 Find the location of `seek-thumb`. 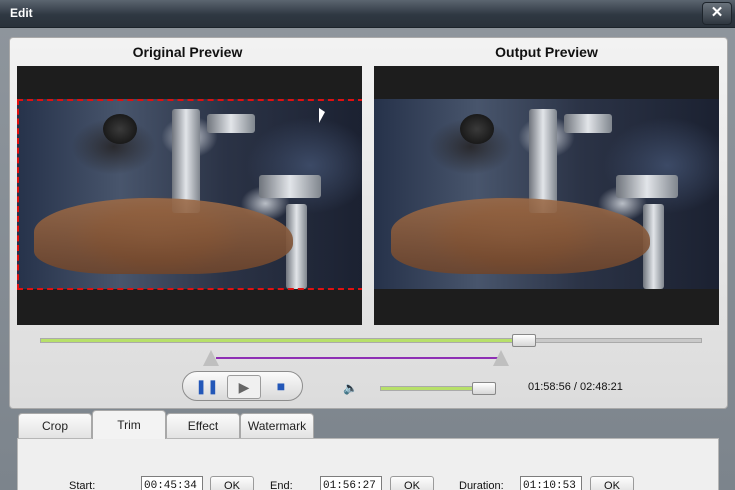

seek-thumb is located at coordinates (523, 340).